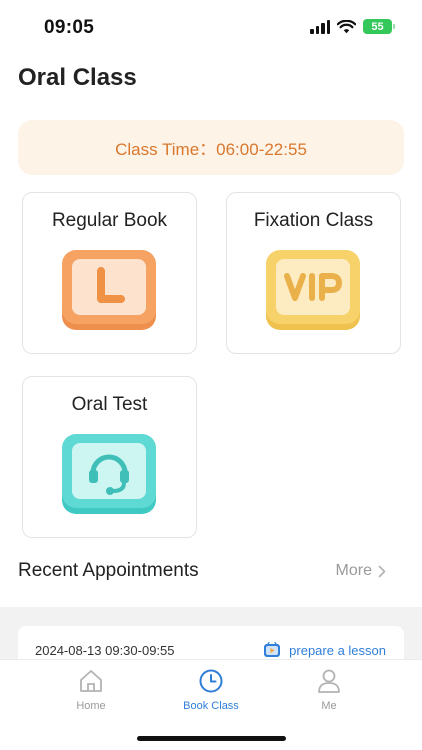 This screenshot has height=750, width=422. Describe the element at coordinates (313, 290) in the screenshot. I see `vip-icon` at that location.